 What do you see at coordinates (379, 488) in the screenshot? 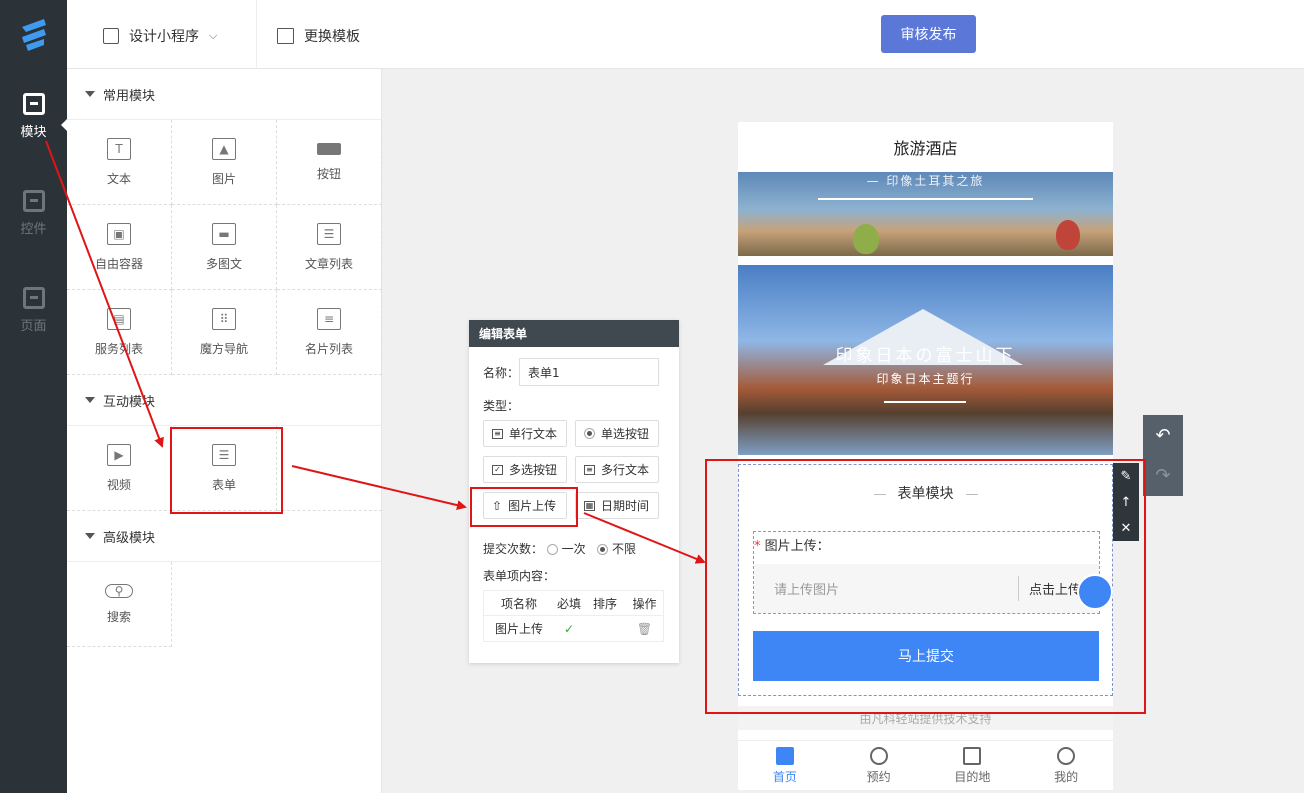
I see `arrow-form-to-editor` at bounding box center [379, 488].